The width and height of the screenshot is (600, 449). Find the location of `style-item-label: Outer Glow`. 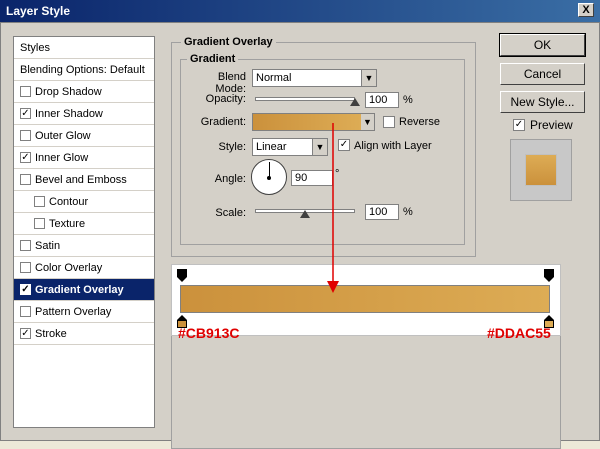

style-item-label: Outer Glow is located at coordinates (63, 136).